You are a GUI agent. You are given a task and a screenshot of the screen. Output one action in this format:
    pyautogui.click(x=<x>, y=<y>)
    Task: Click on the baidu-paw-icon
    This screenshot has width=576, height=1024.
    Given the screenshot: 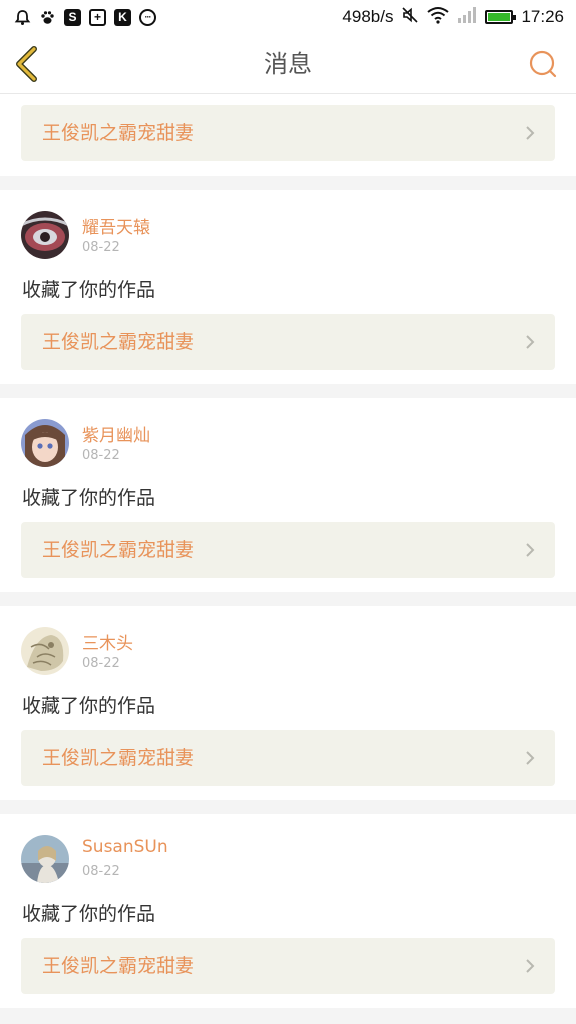 What is the action you would take?
    pyautogui.click(x=47, y=17)
    